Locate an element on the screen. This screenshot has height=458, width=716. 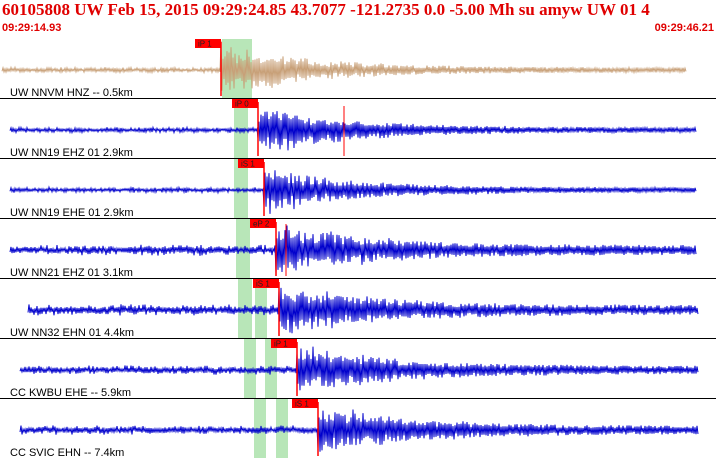
pick-label: eP 2 is located at coordinates (261, 224).